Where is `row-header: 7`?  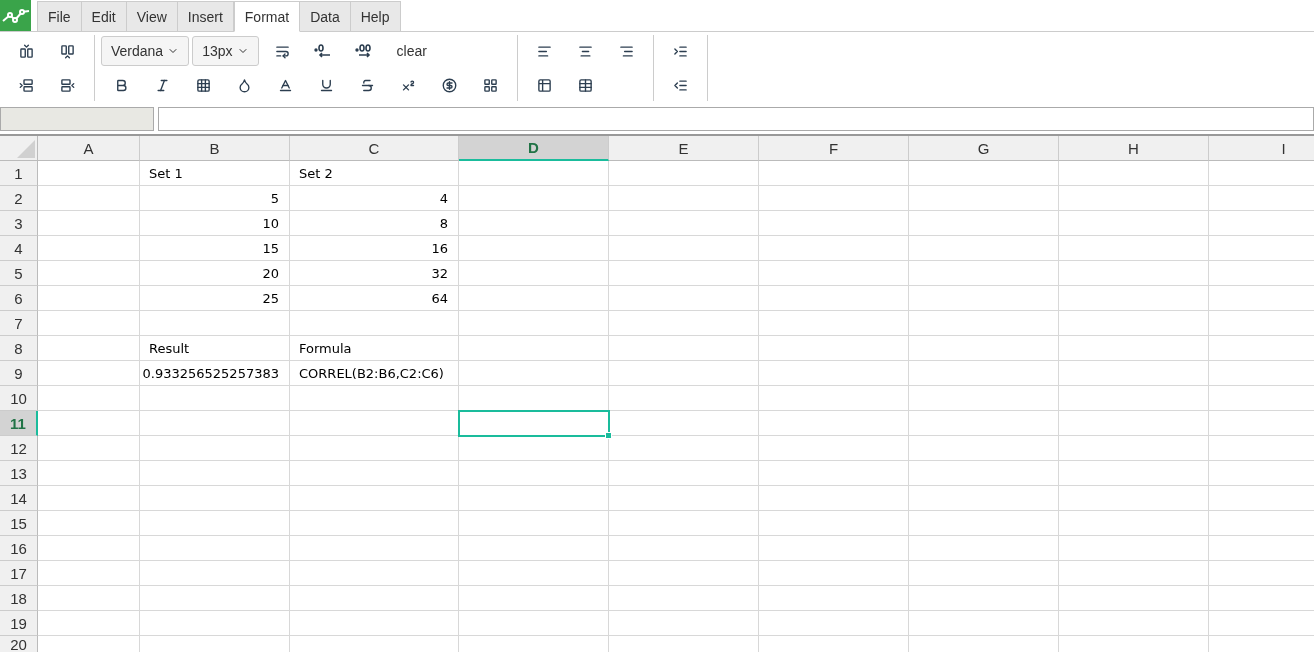 row-header: 7 is located at coordinates (19, 323).